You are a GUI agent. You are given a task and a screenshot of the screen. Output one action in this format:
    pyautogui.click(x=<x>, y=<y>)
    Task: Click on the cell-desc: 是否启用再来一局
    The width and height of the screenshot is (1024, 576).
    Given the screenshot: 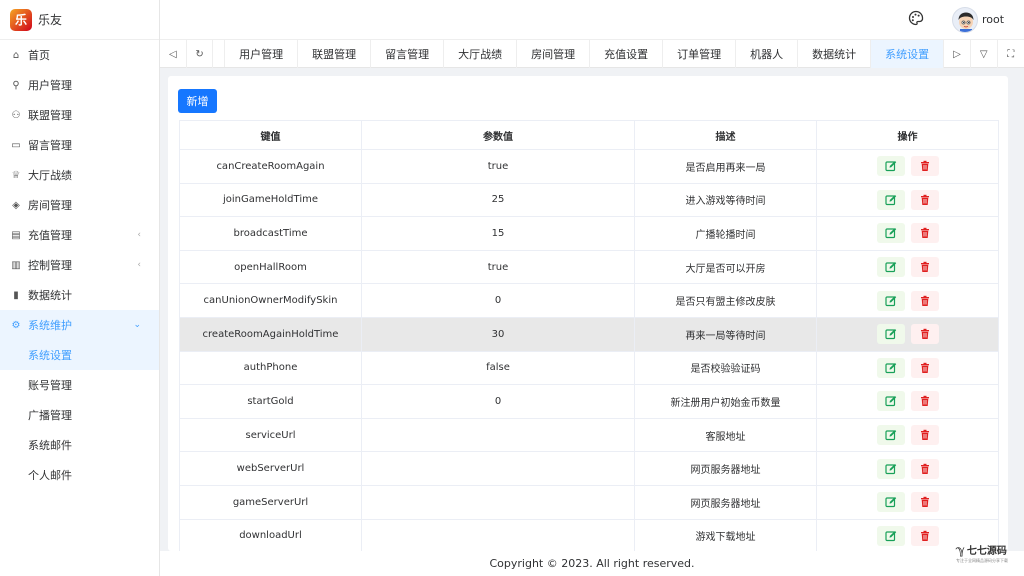 What is the action you would take?
    pyautogui.click(x=725, y=166)
    